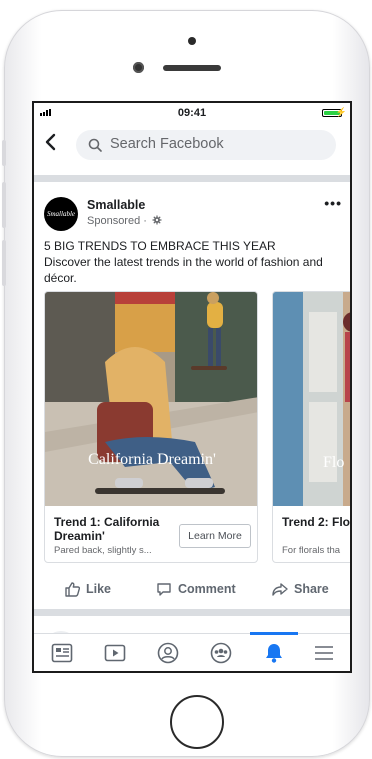 This screenshot has width=372, height=759. I want to click on feed-divider, so click(192, 178).